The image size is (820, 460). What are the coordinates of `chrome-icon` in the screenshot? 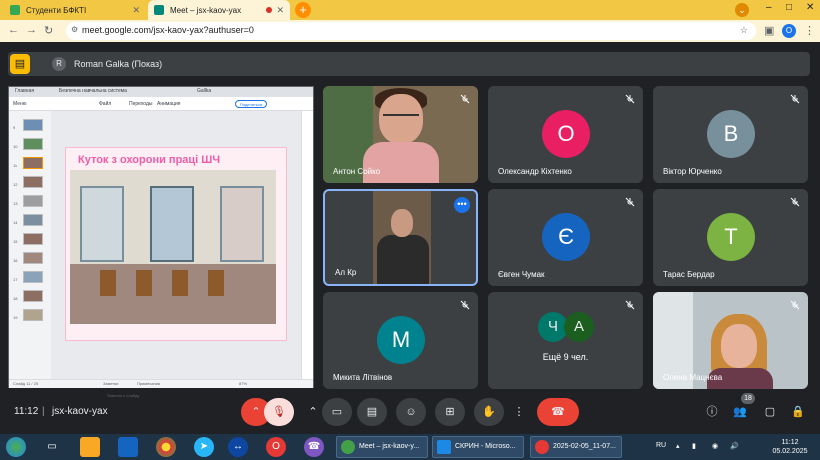 It's located at (166, 447).